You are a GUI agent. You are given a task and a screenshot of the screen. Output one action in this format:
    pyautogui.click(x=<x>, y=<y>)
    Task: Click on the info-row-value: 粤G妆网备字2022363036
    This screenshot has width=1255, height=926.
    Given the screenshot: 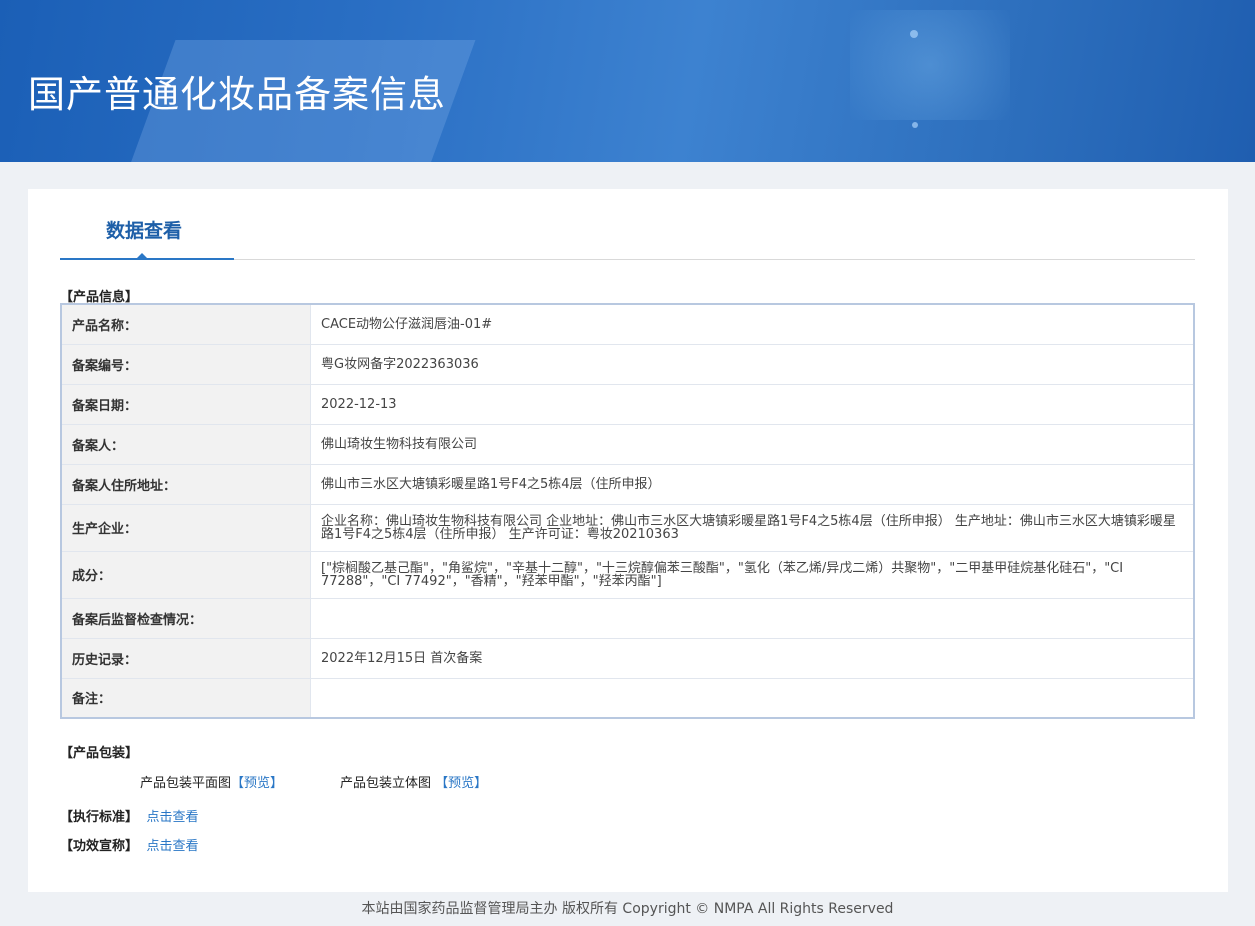 What is the action you would take?
    pyautogui.click(x=752, y=364)
    